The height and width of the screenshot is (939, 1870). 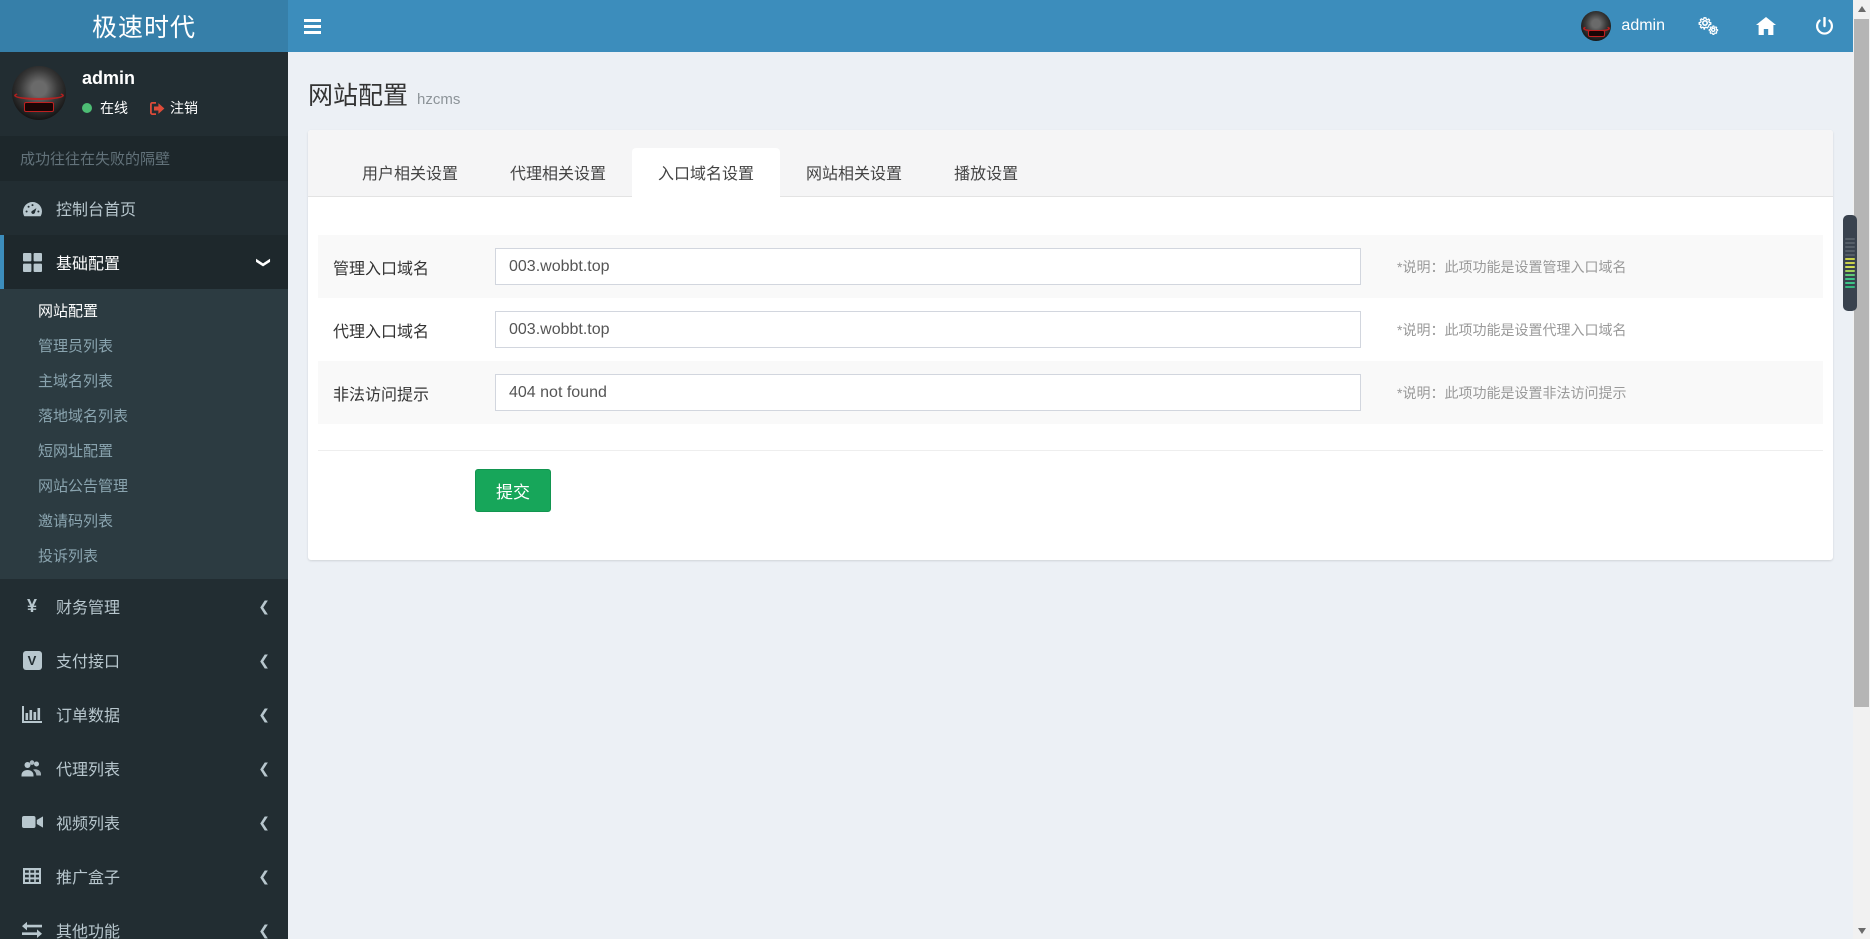 What do you see at coordinates (1643, 25) in the screenshot?
I see `topbar-username: admin` at bounding box center [1643, 25].